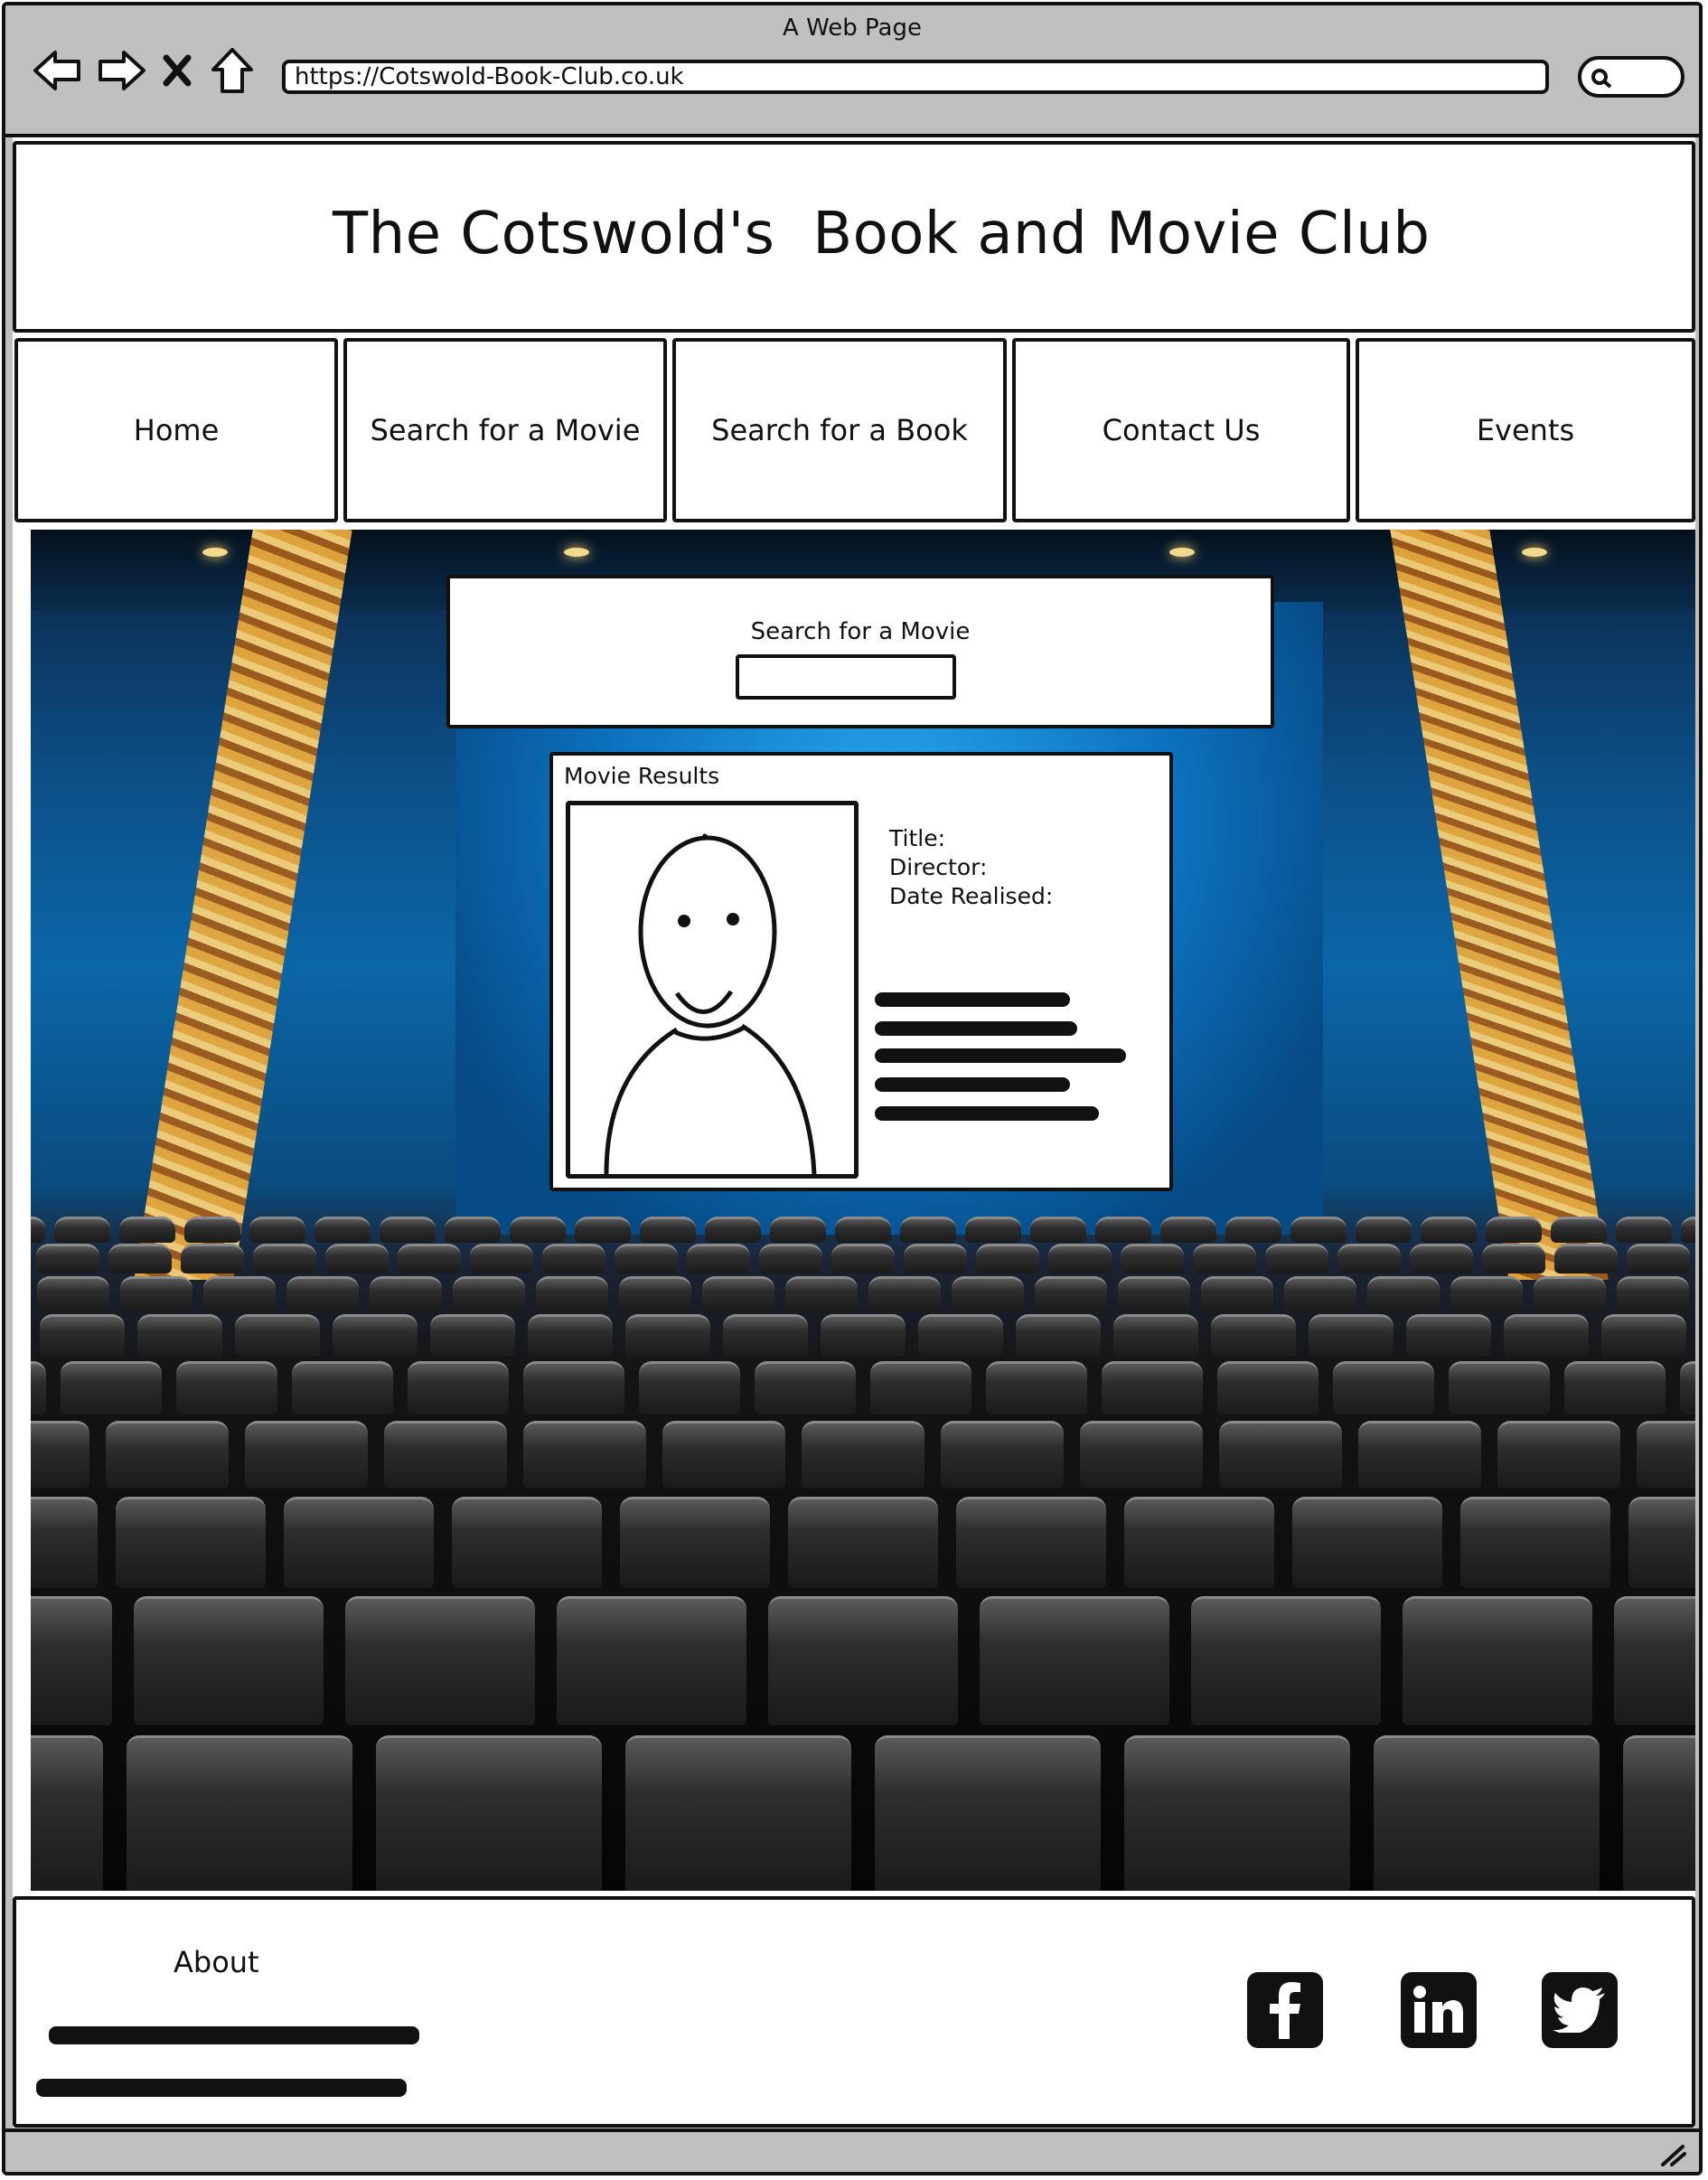  What do you see at coordinates (1285, 2010) in the screenshot?
I see `facebook-icon` at bounding box center [1285, 2010].